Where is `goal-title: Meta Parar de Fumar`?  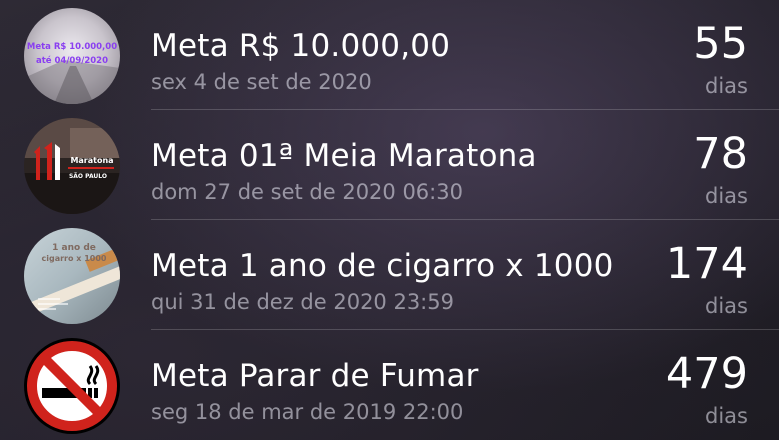 goal-title: Meta Parar de Fumar is located at coordinates (315, 376).